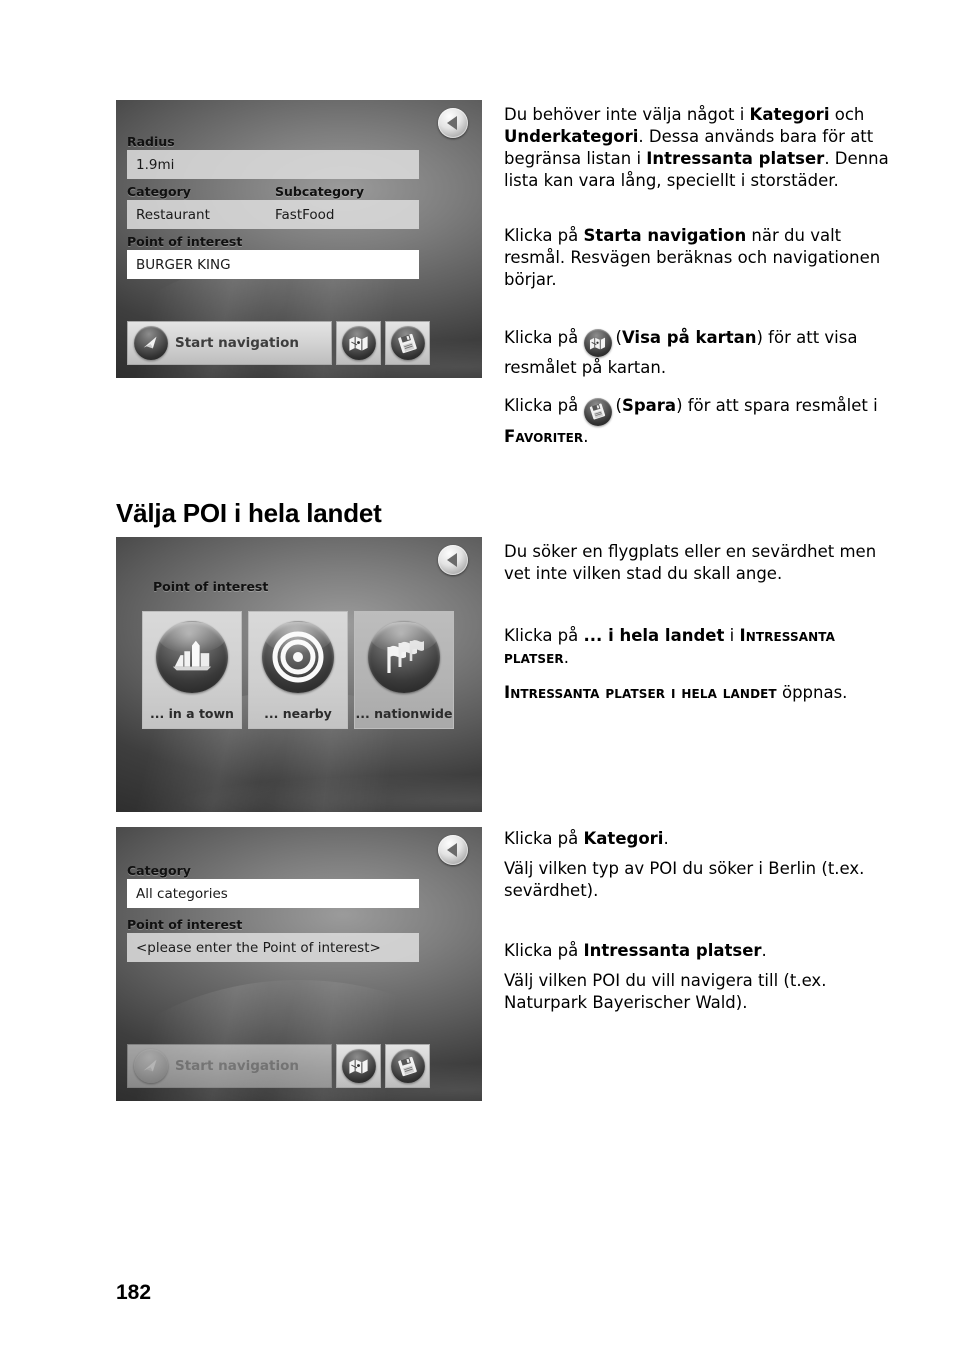  I want to click on poi-scope-label: ... in a town, so click(192, 713).